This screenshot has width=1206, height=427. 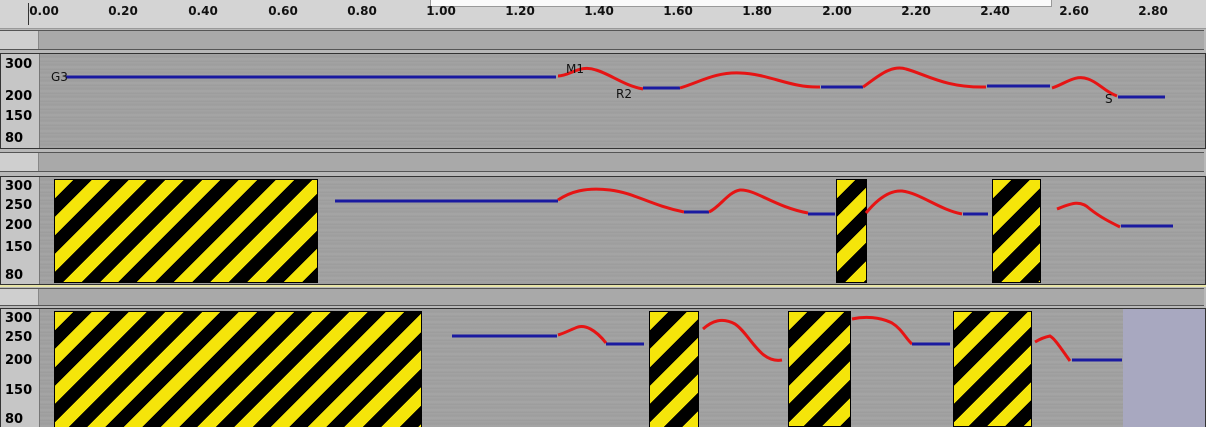 What do you see at coordinates (678, 11) in the screenshot?
I see `tick-label: 1.60` at bounding box center [678, 11].